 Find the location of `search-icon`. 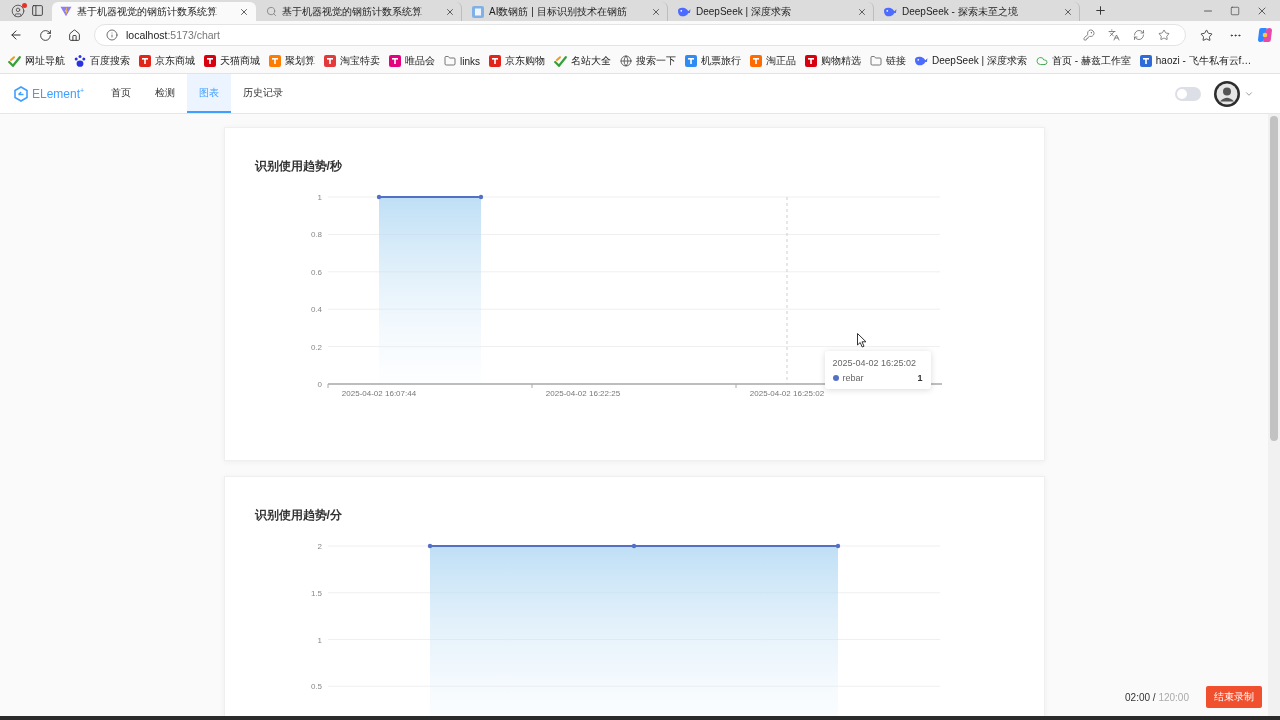

search-icon is located at coordinates (271, 11).